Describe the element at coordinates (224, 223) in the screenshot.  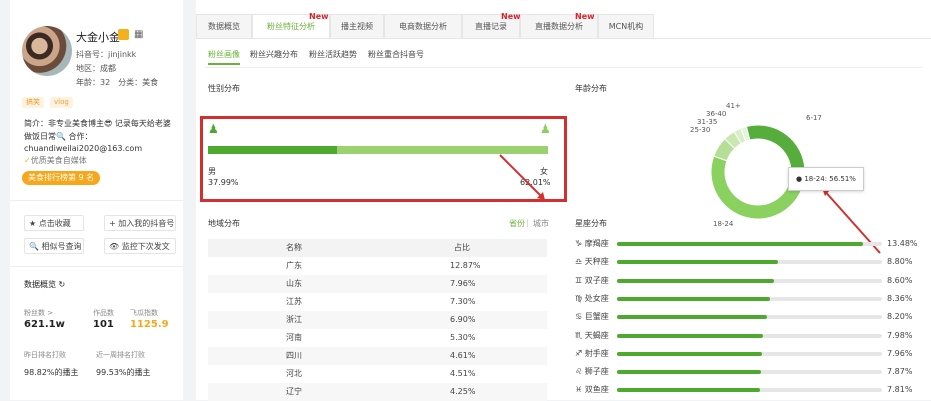
I see `region-title: 地域分布` at that location.